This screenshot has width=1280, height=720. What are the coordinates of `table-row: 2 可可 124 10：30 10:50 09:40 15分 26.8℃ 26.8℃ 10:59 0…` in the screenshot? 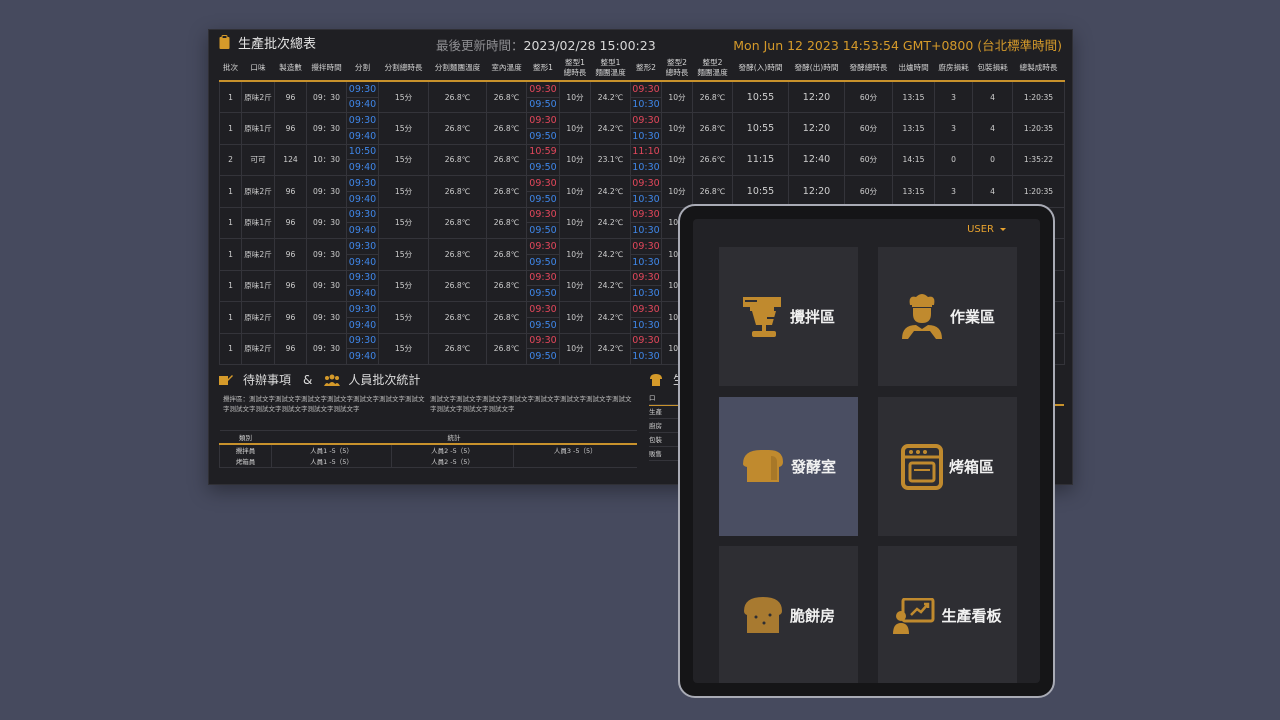 It's located at (642, 159).